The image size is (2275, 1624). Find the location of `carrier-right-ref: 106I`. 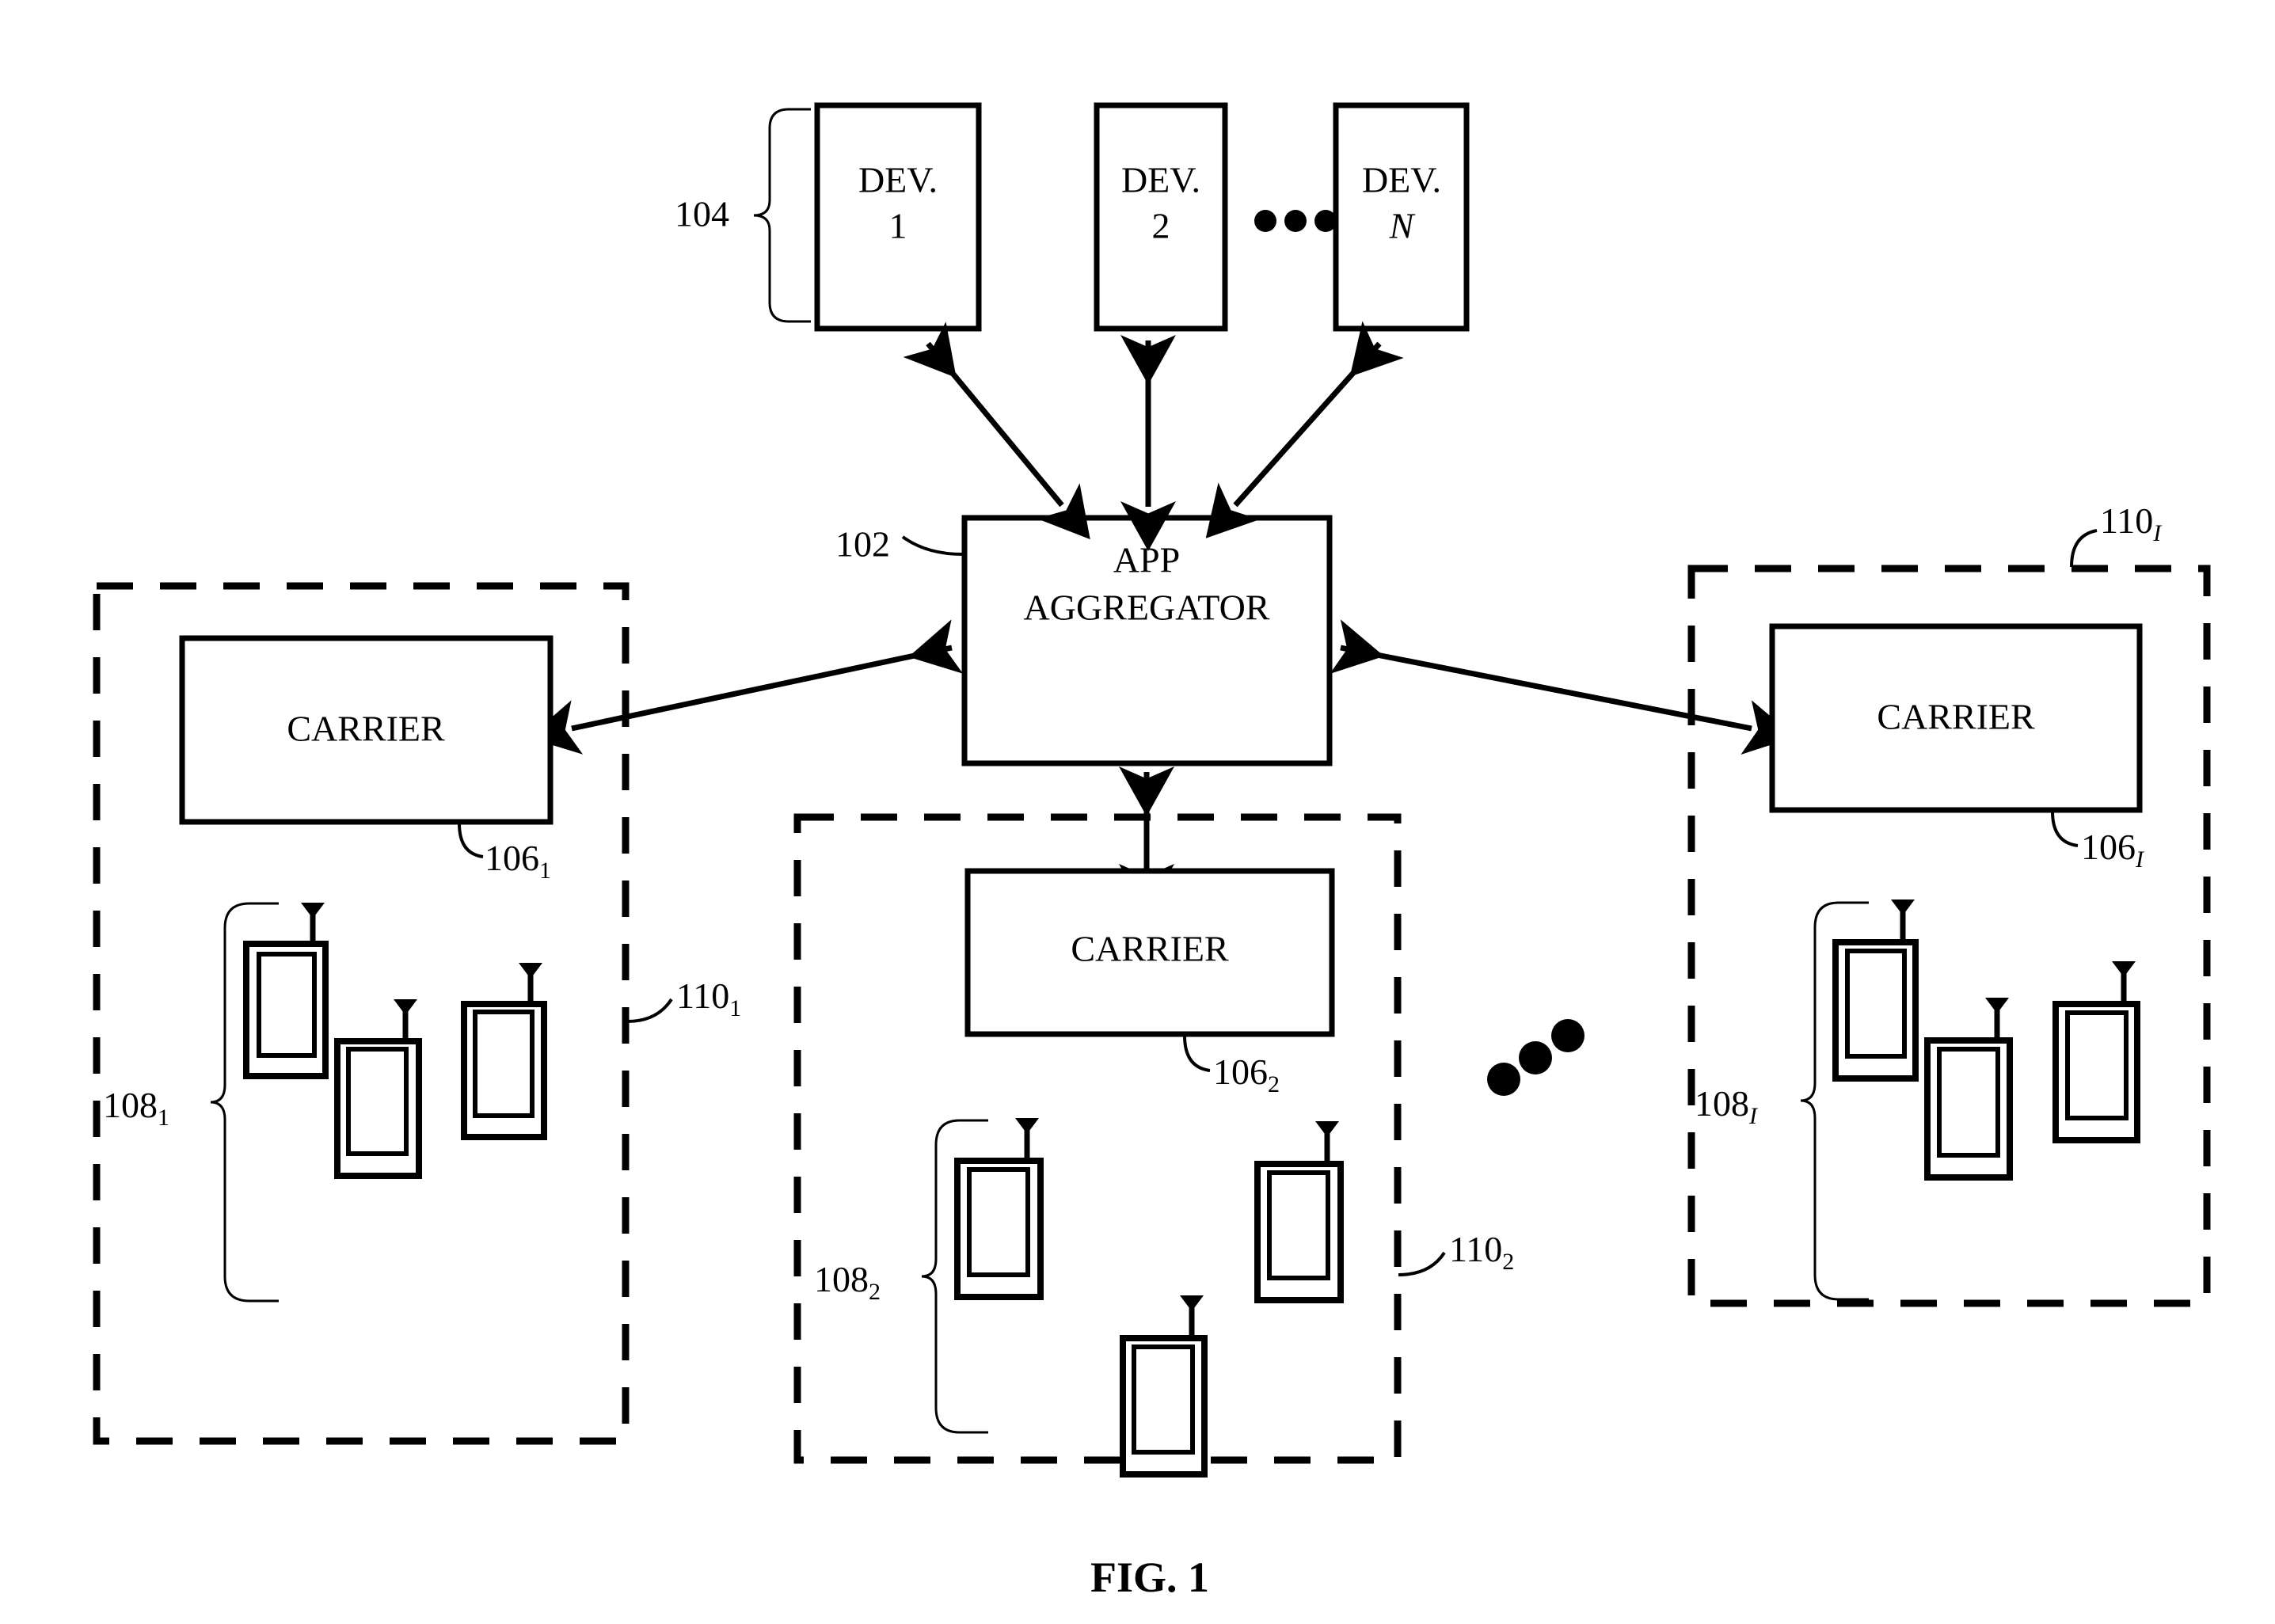

carrier-right-ref: 106I is located at coordinates (2113, 850).